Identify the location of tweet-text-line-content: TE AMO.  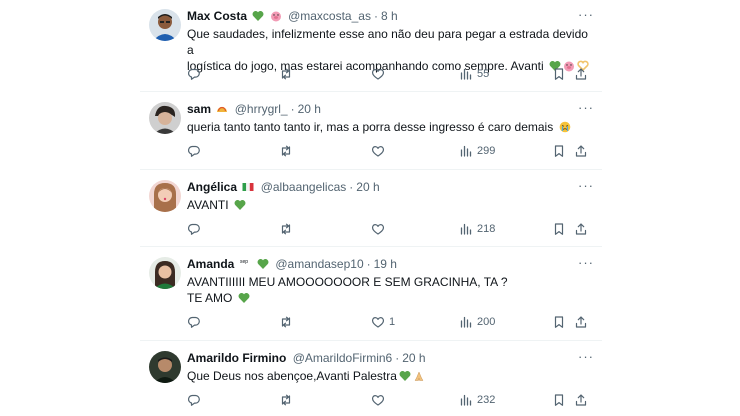
(210, 298).